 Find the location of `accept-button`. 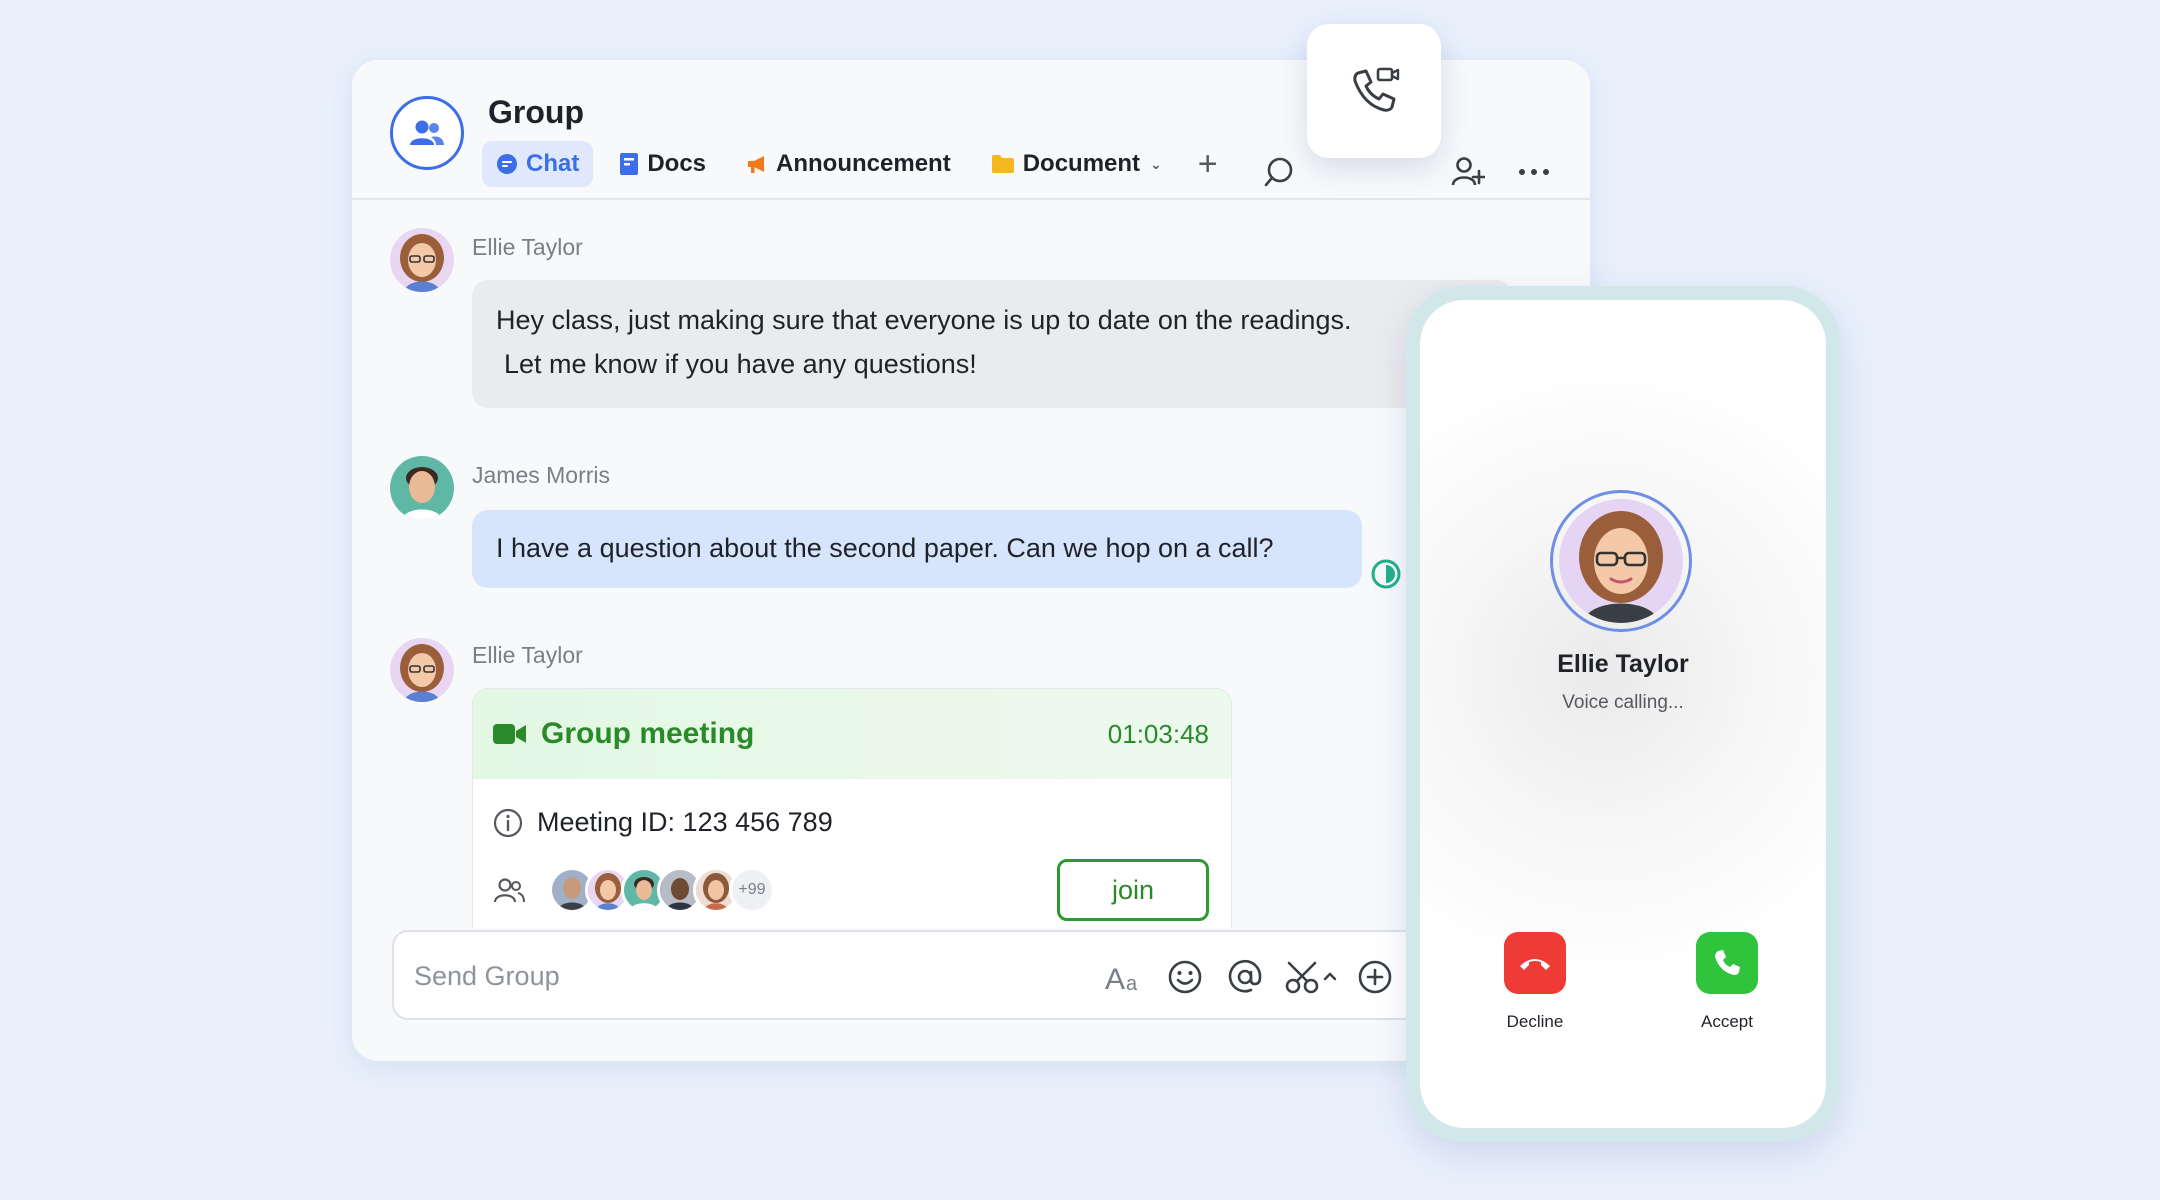

accept-button is located at coordinates (1727, 963).